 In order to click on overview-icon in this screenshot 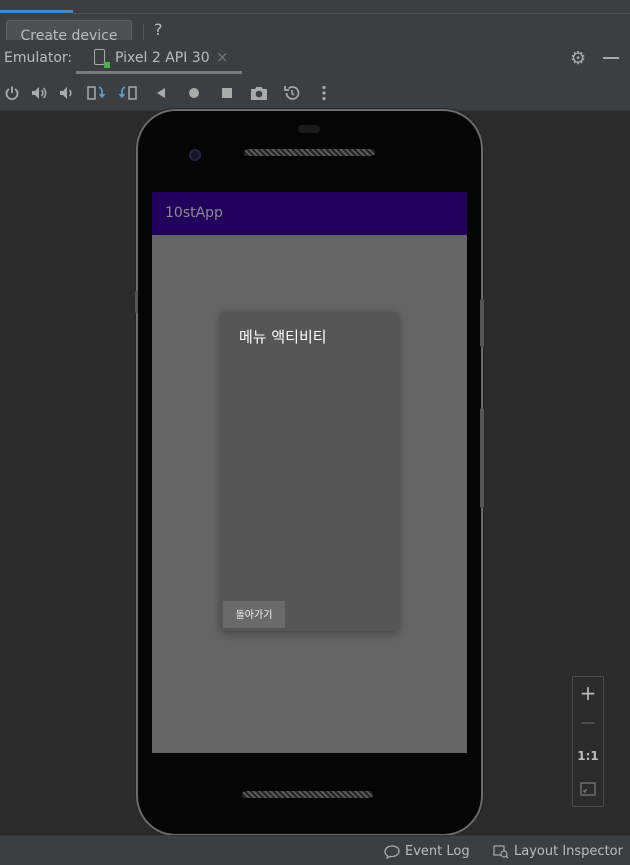, I will do `click(227, 93)`.